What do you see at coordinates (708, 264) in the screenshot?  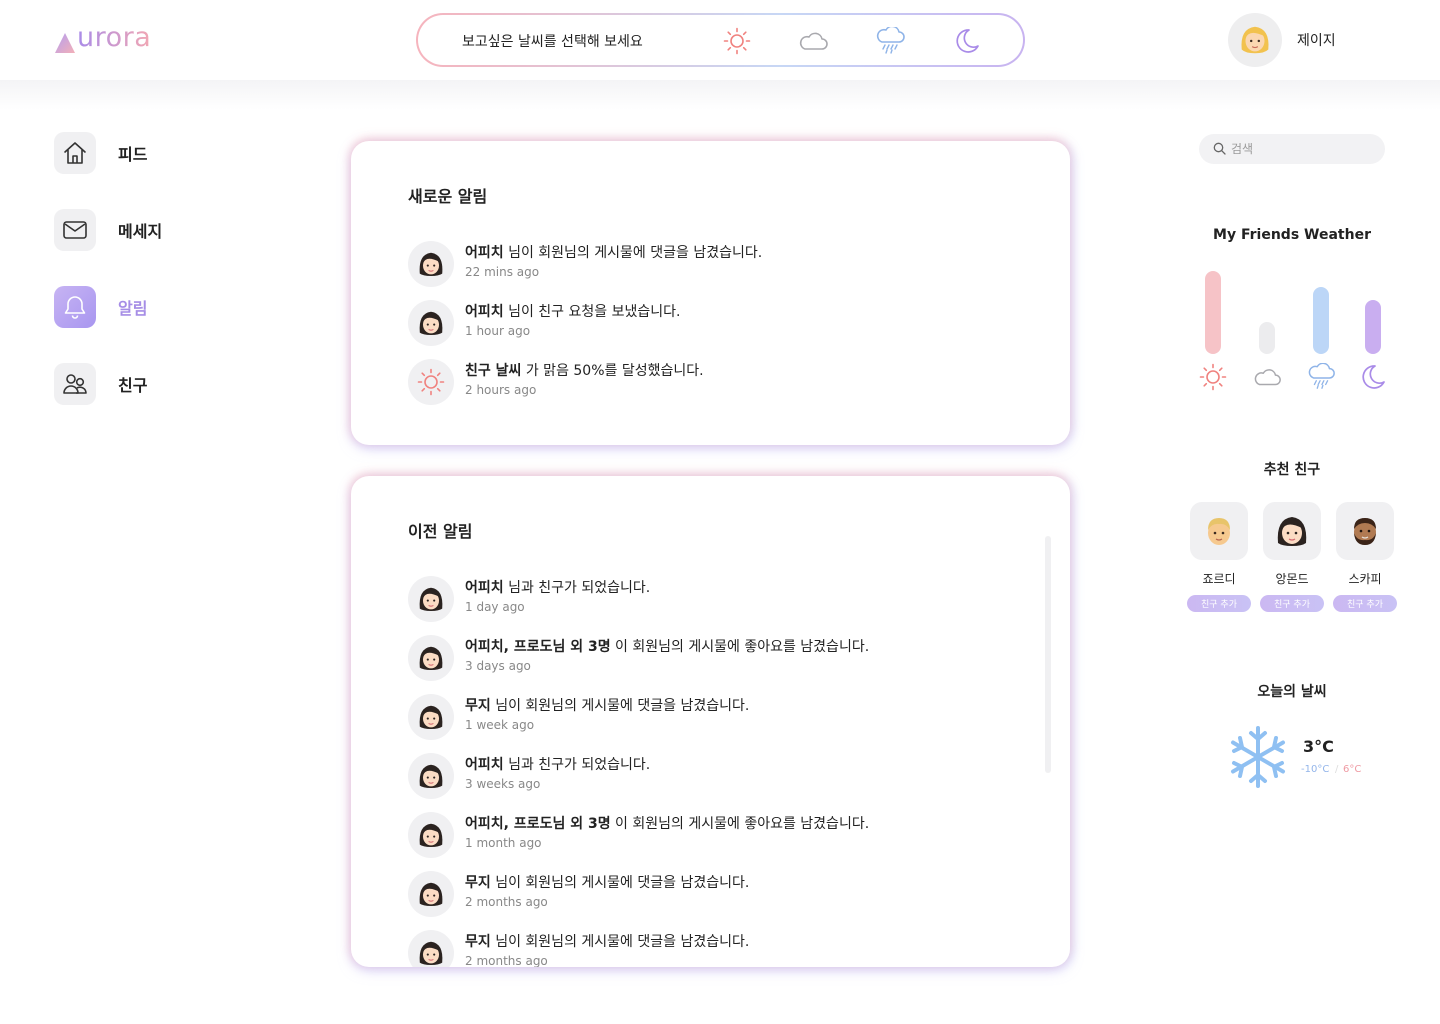 I see `notification-item: 어피치 님이 회원님의 게시물에 댓글을 남겼습니다. 22 mins ago` at bounding box center [708, 264].